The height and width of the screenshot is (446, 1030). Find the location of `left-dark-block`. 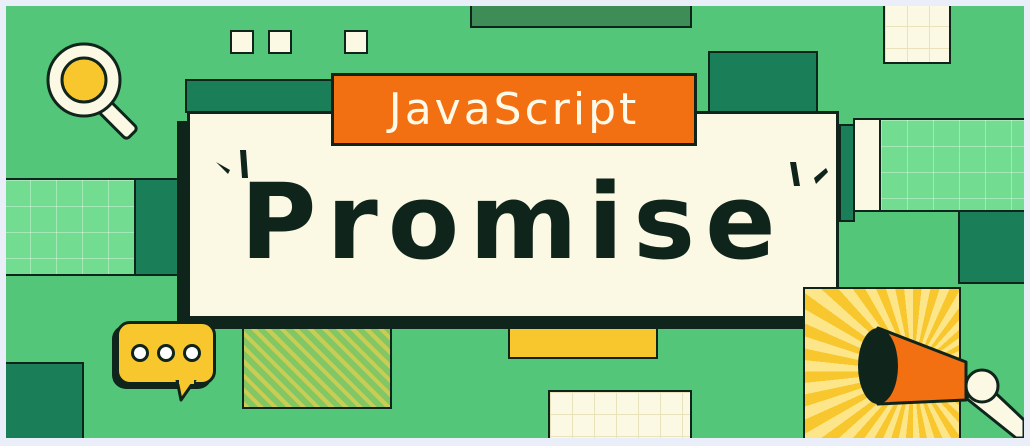

left-dark-block is located at coordinates (159, 227).